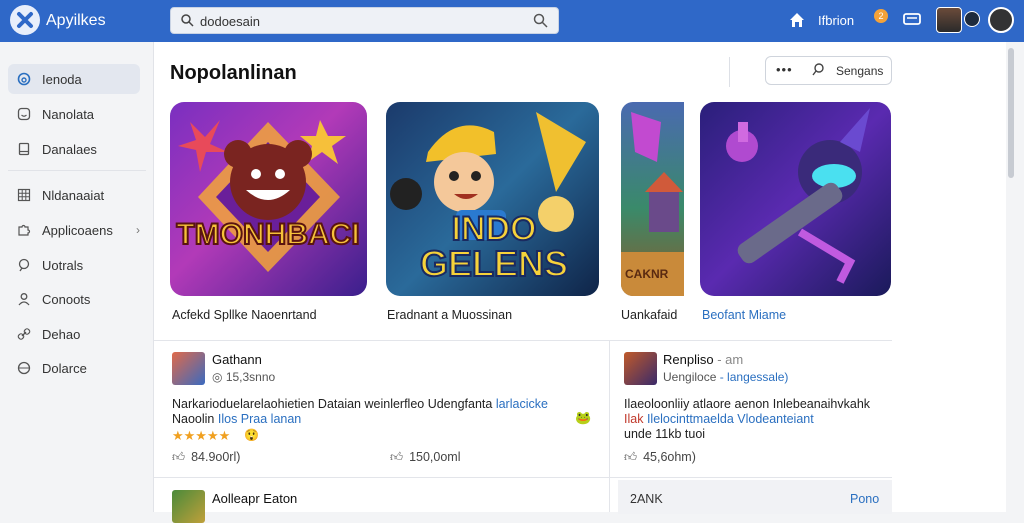 This screenshot has width=1024, height=523. I want to click on like-count: 👍︎ 45,6ohm), so click(660, 457).